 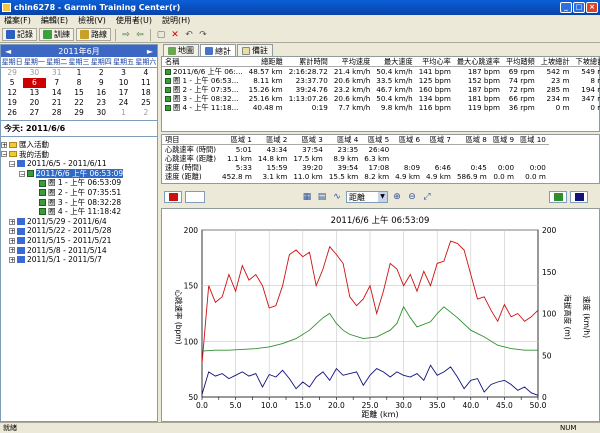 I want to click on calendar-day: 12, so click(x=12, y=93).